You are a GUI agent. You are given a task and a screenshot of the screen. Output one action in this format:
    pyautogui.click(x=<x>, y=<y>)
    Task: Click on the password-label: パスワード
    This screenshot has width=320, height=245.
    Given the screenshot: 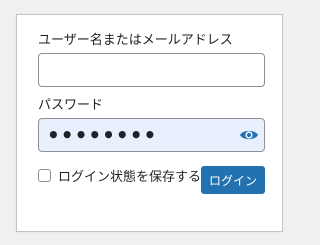 What is the action you would take?
    pyautogui.click(x=71, y=105)
    